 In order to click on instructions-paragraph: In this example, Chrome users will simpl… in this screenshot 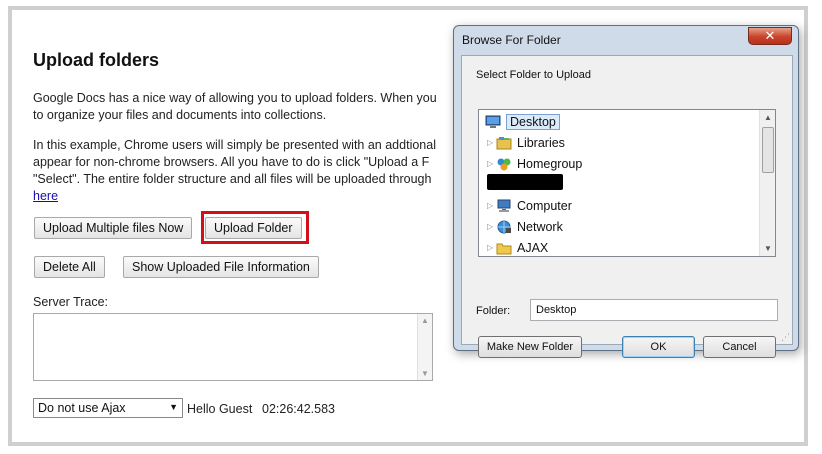, I will do `click(234, 170)`.